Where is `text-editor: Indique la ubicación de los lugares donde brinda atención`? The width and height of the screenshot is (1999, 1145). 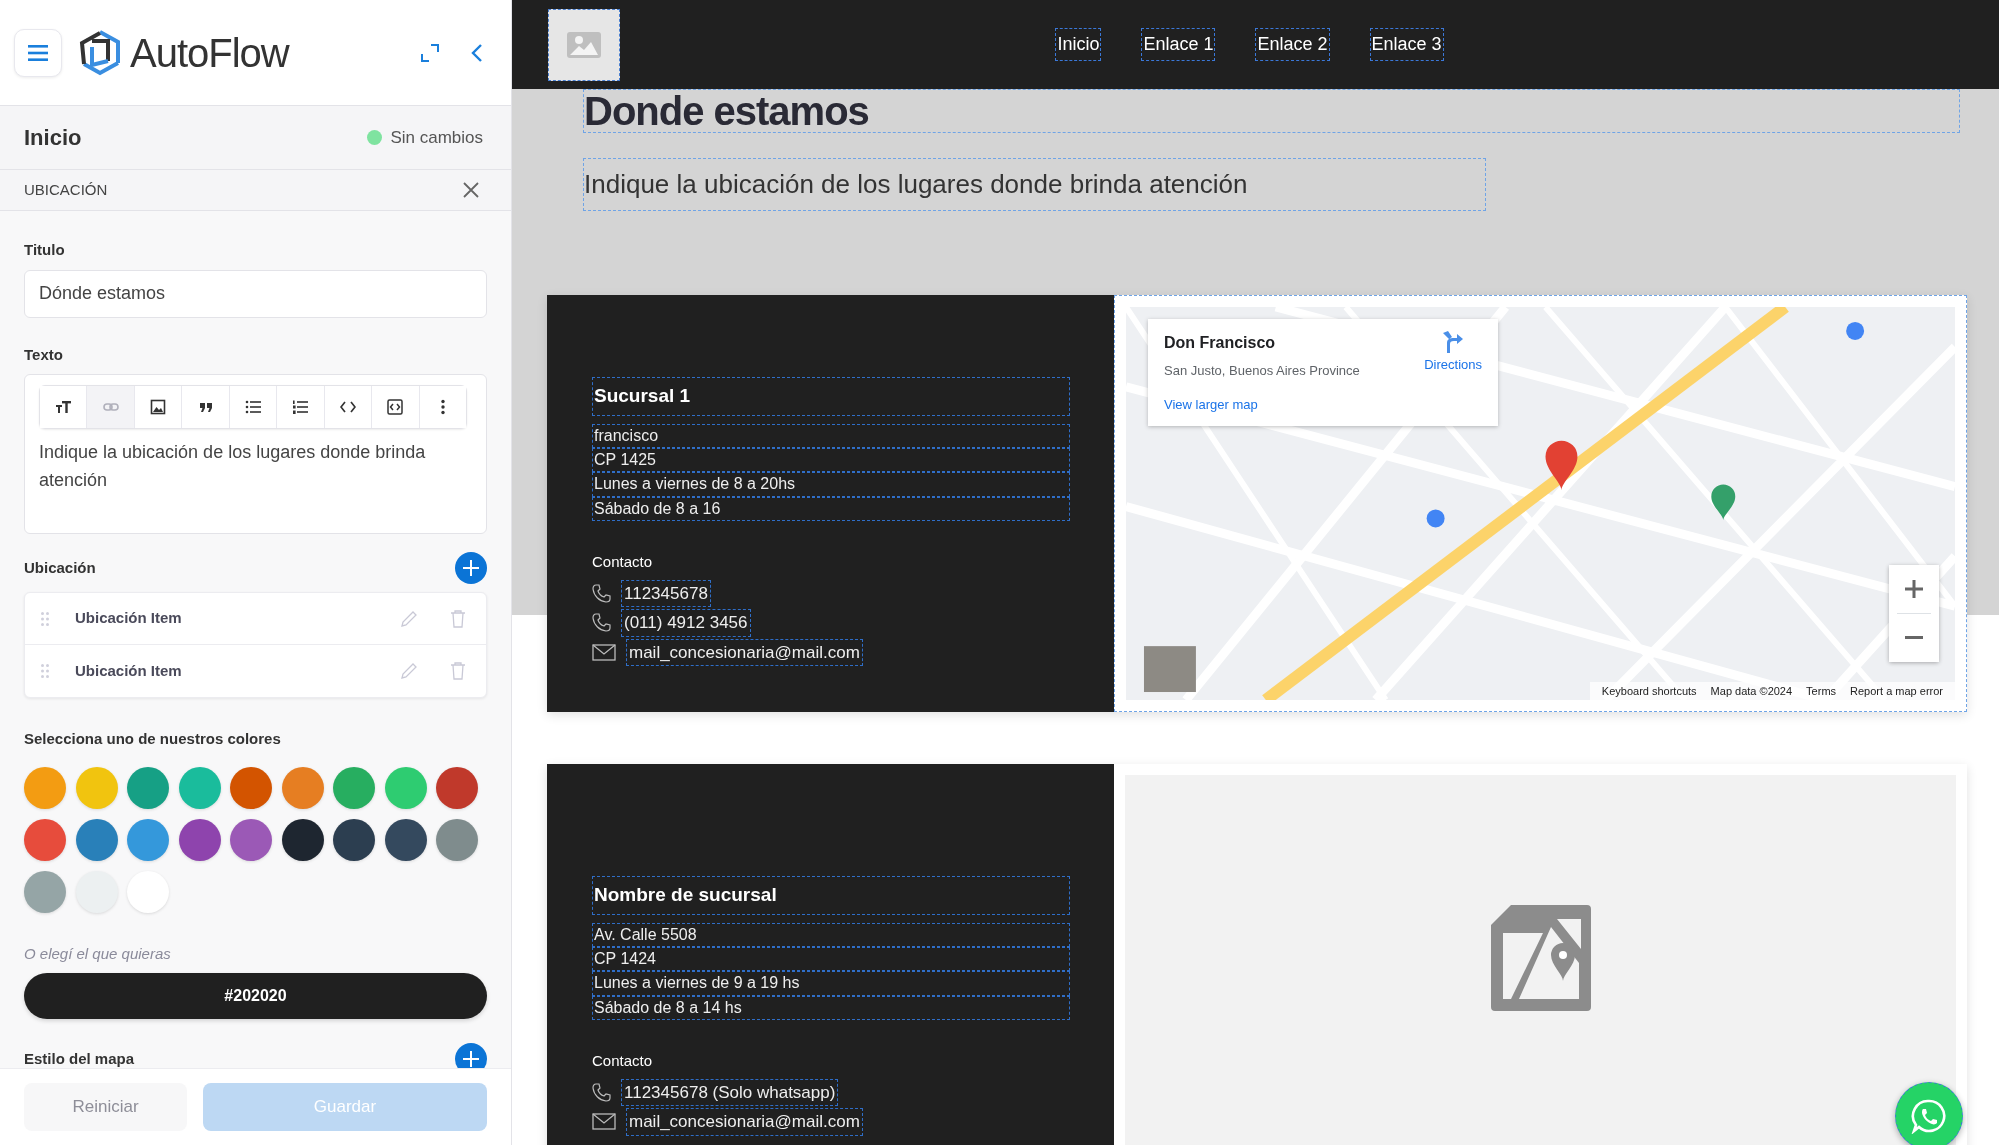 text-editor: Indique la ubicación de los lugares donde brinda atención is located at coordinates (255, 454).